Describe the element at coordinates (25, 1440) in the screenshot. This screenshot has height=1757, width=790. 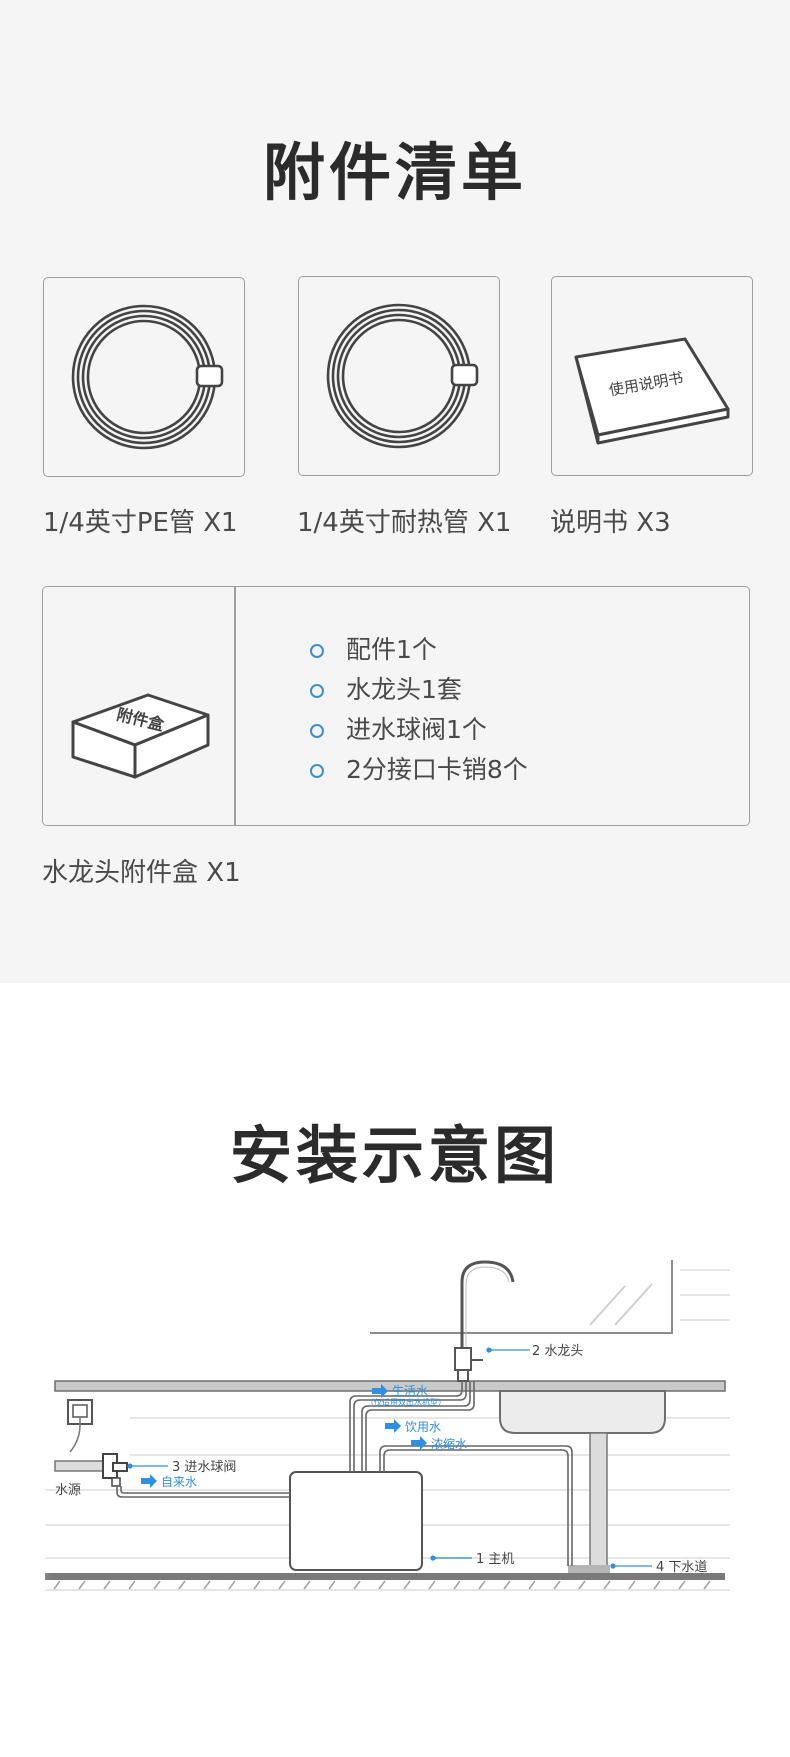
I see `left-fade` at that location.